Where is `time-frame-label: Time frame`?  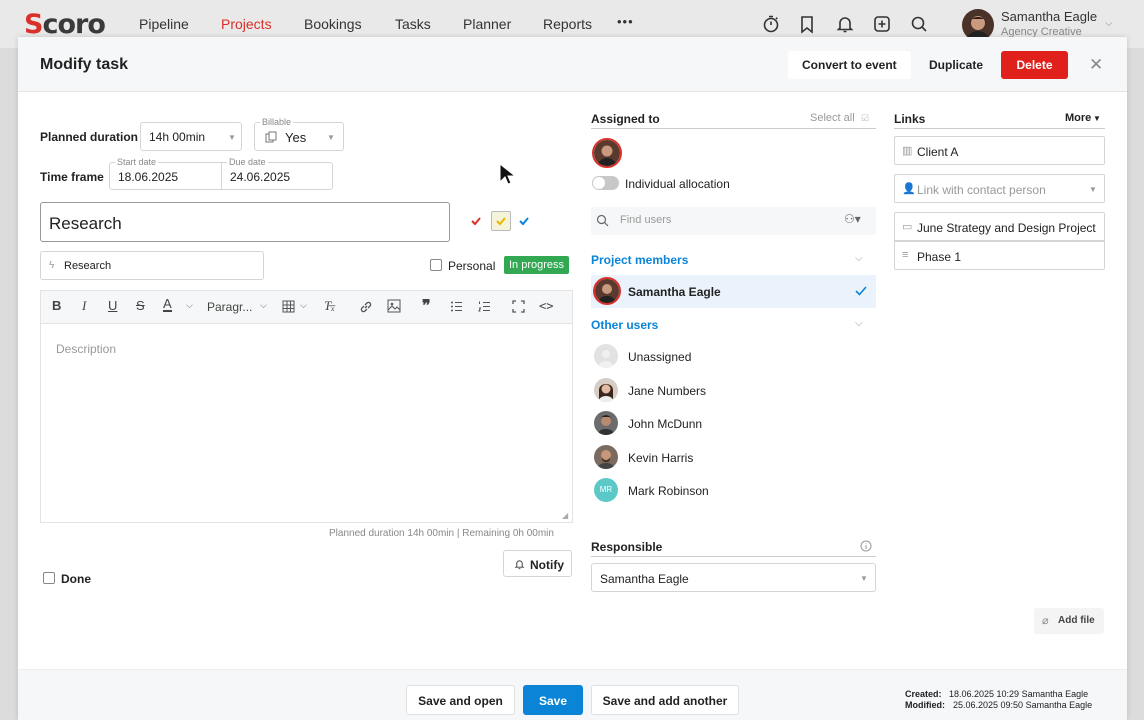 time-frame-label: Time frame is located at coordinates (72, 177).